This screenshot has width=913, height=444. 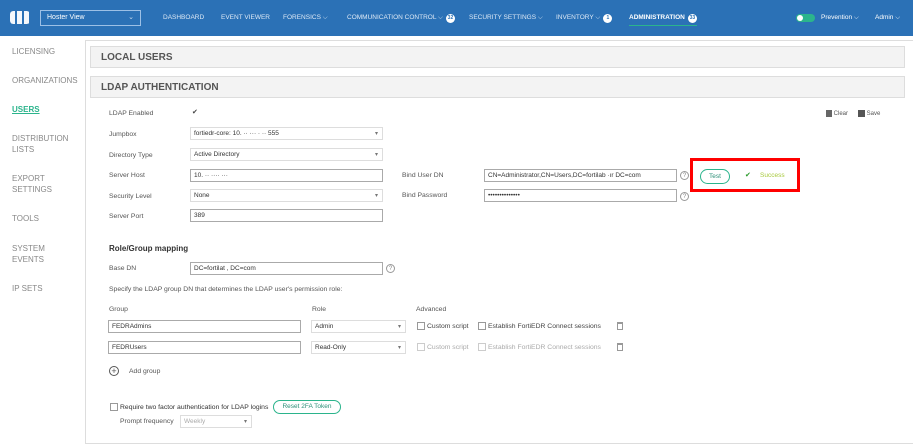 I want to click on save-button: Save, so click(x=869, y=113).